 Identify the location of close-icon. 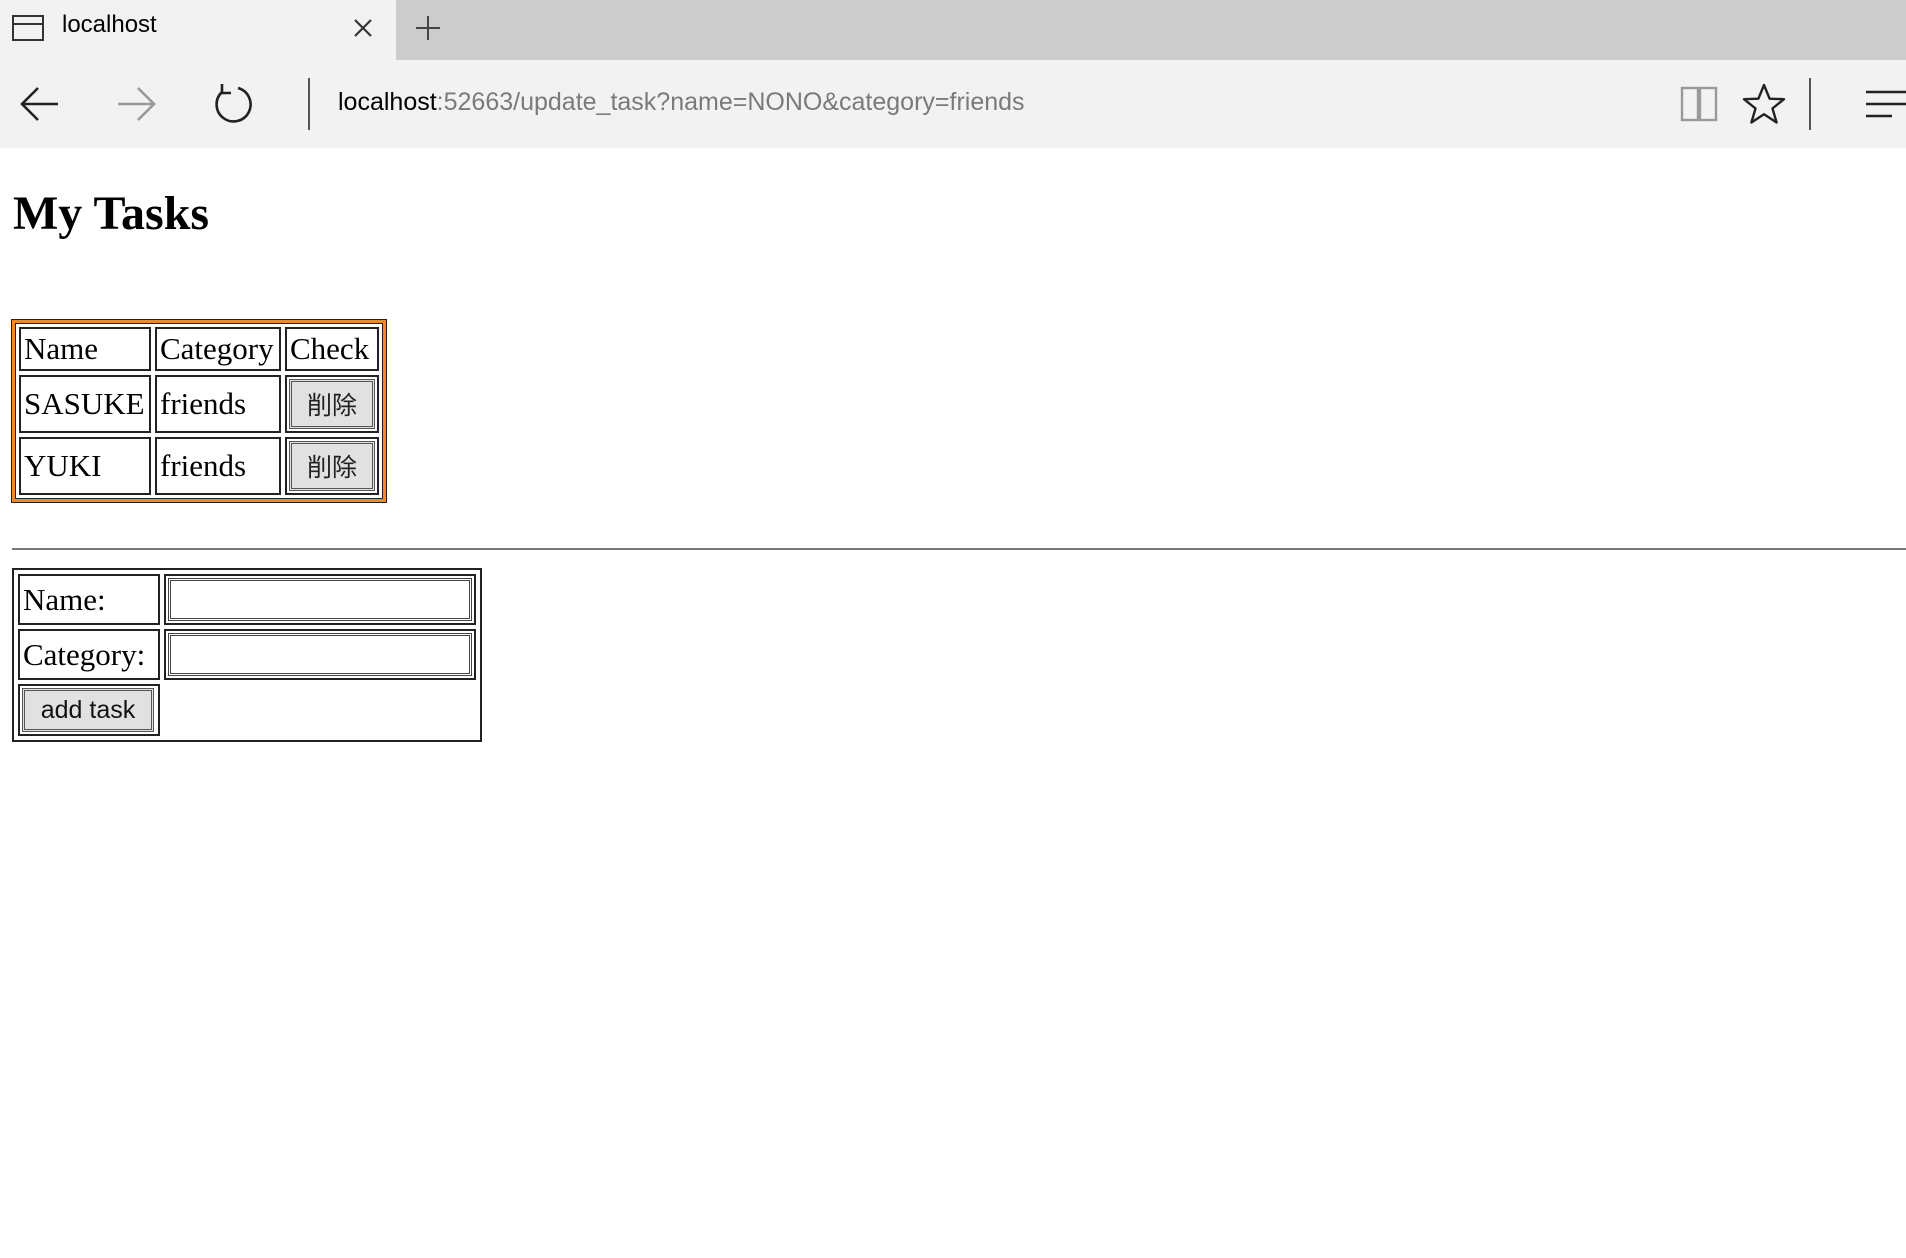
(363, 28).